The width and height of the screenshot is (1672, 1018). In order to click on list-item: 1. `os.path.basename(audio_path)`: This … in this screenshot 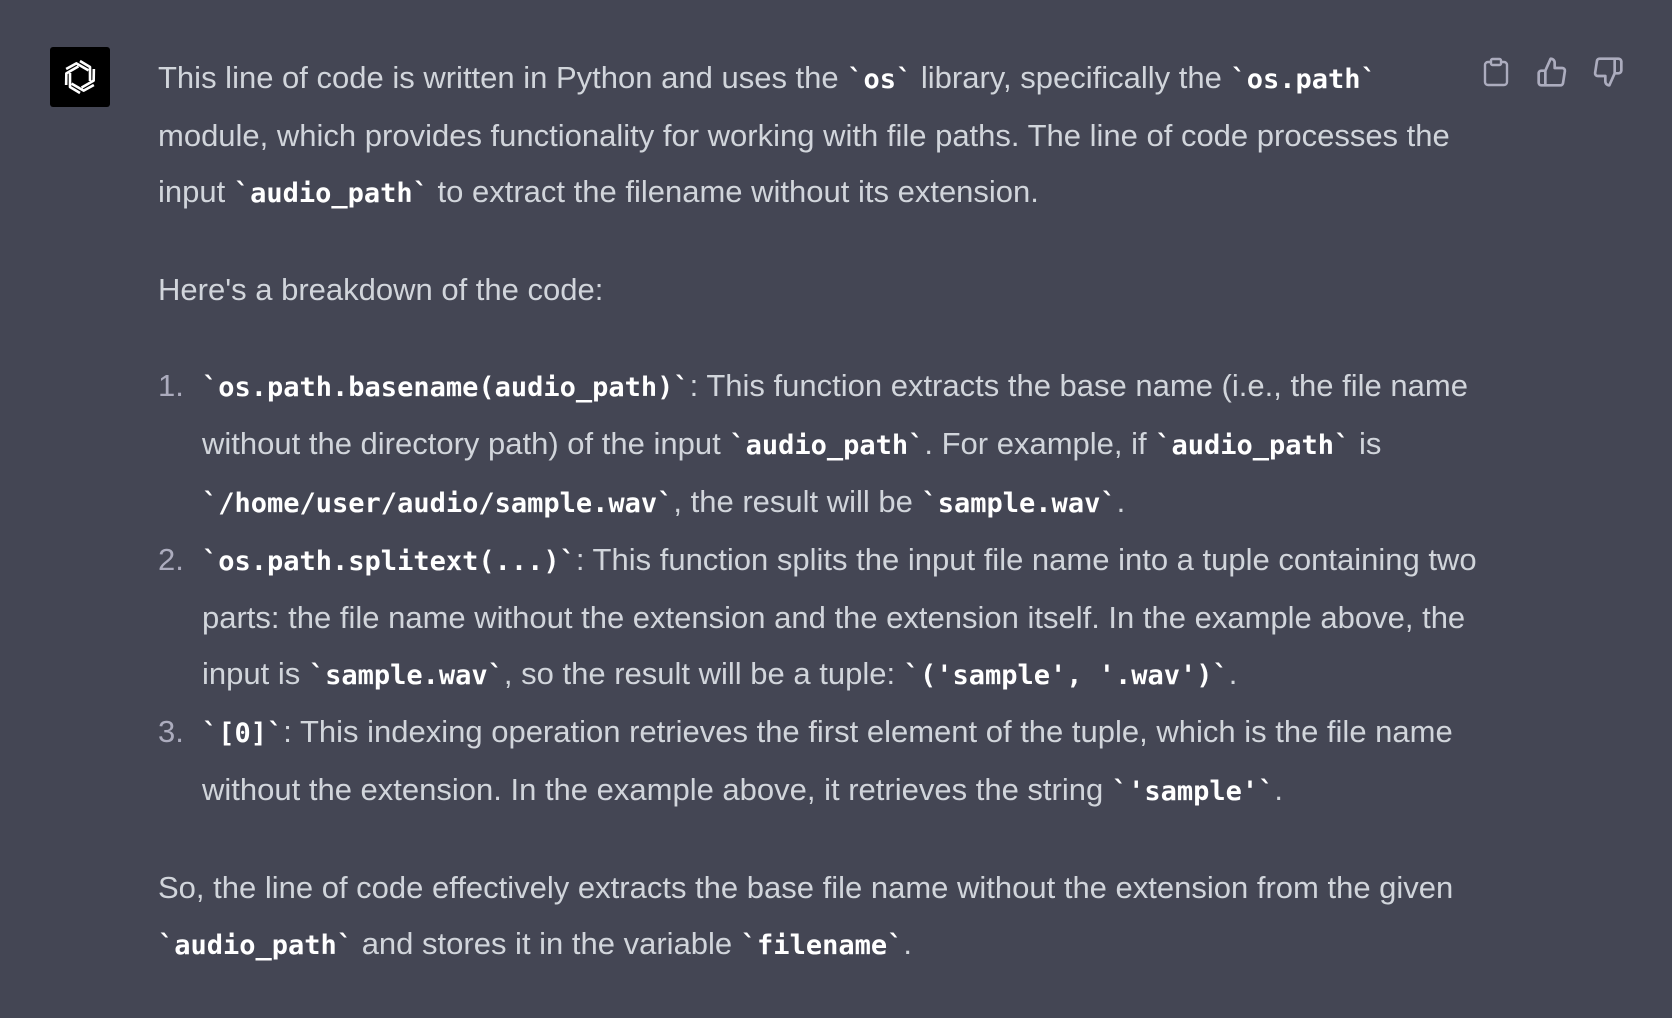, I will do `click(818, 445)`.